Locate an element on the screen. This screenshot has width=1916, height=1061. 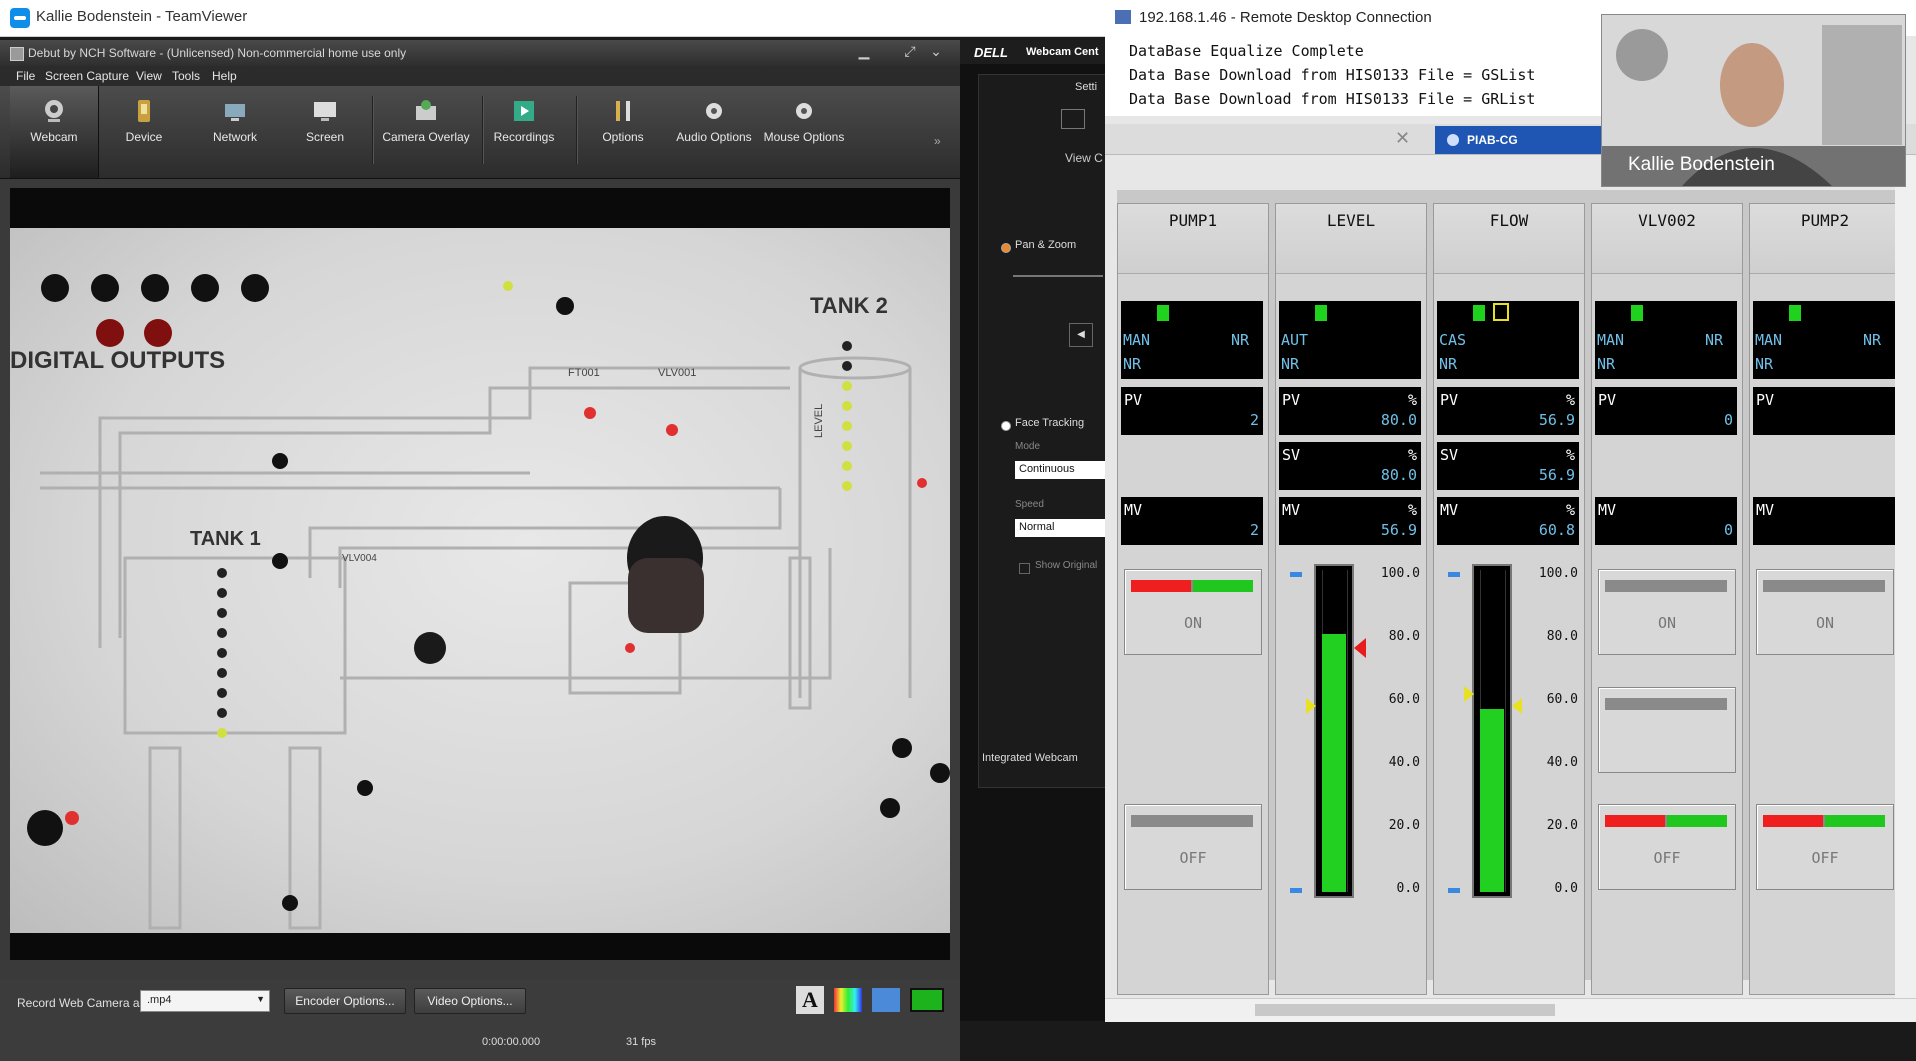
network-icon is located at coordinates (235, 112).